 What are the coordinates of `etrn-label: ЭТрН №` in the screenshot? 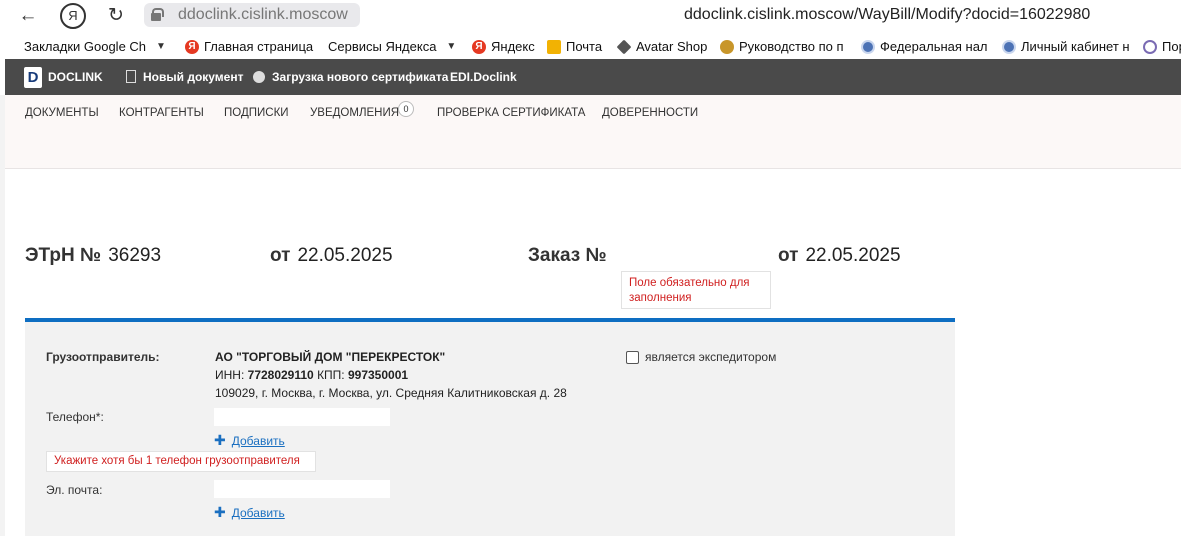 It's located at (63, 255).